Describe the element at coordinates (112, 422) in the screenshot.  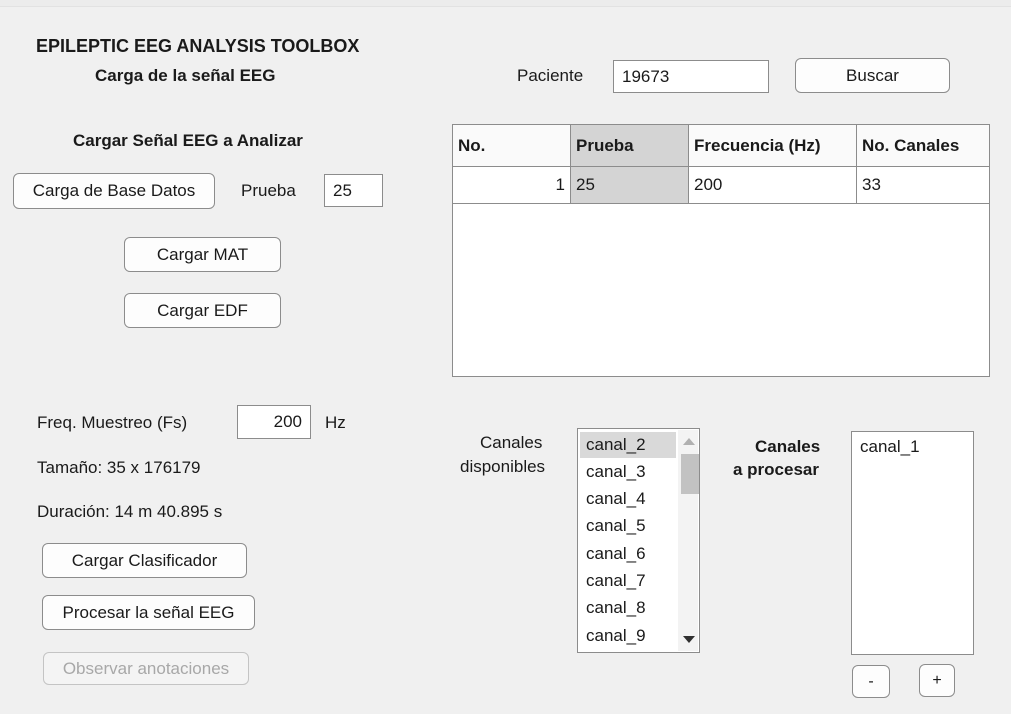
I see `fs-label: Freq. Muestreo (Fs)` at that location.